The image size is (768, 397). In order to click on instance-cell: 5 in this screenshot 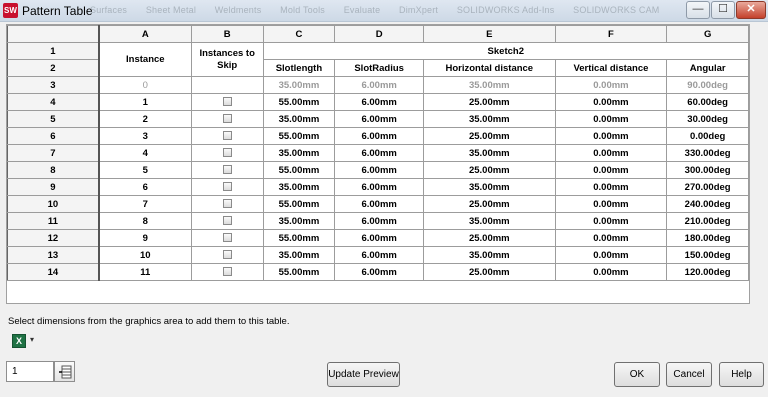, I will do `click(145, 170)`.